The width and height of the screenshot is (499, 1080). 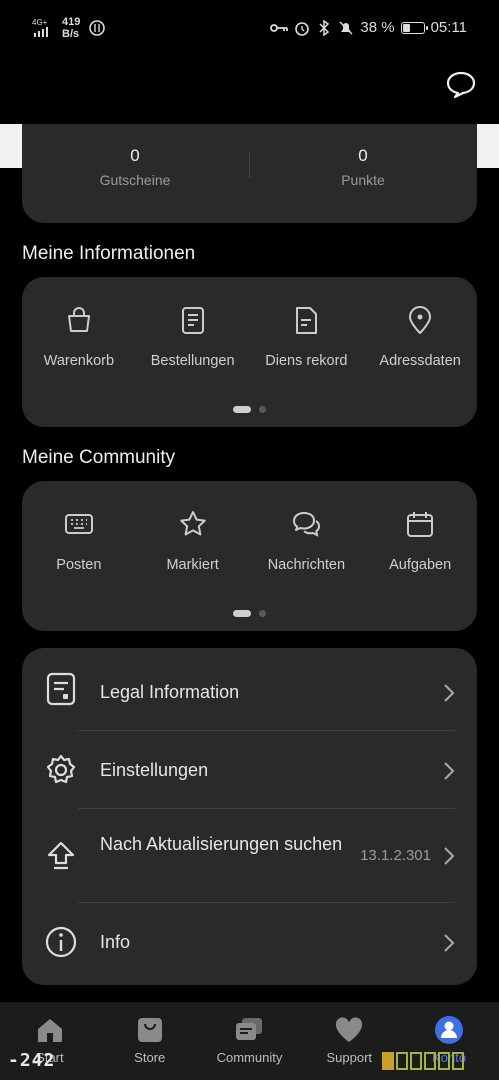 What do you see at coordinates (221, 844) in the screenshot?
I see `list-item-label: Nach Aktualisierungen suchen` at bounding box center [221, 844].